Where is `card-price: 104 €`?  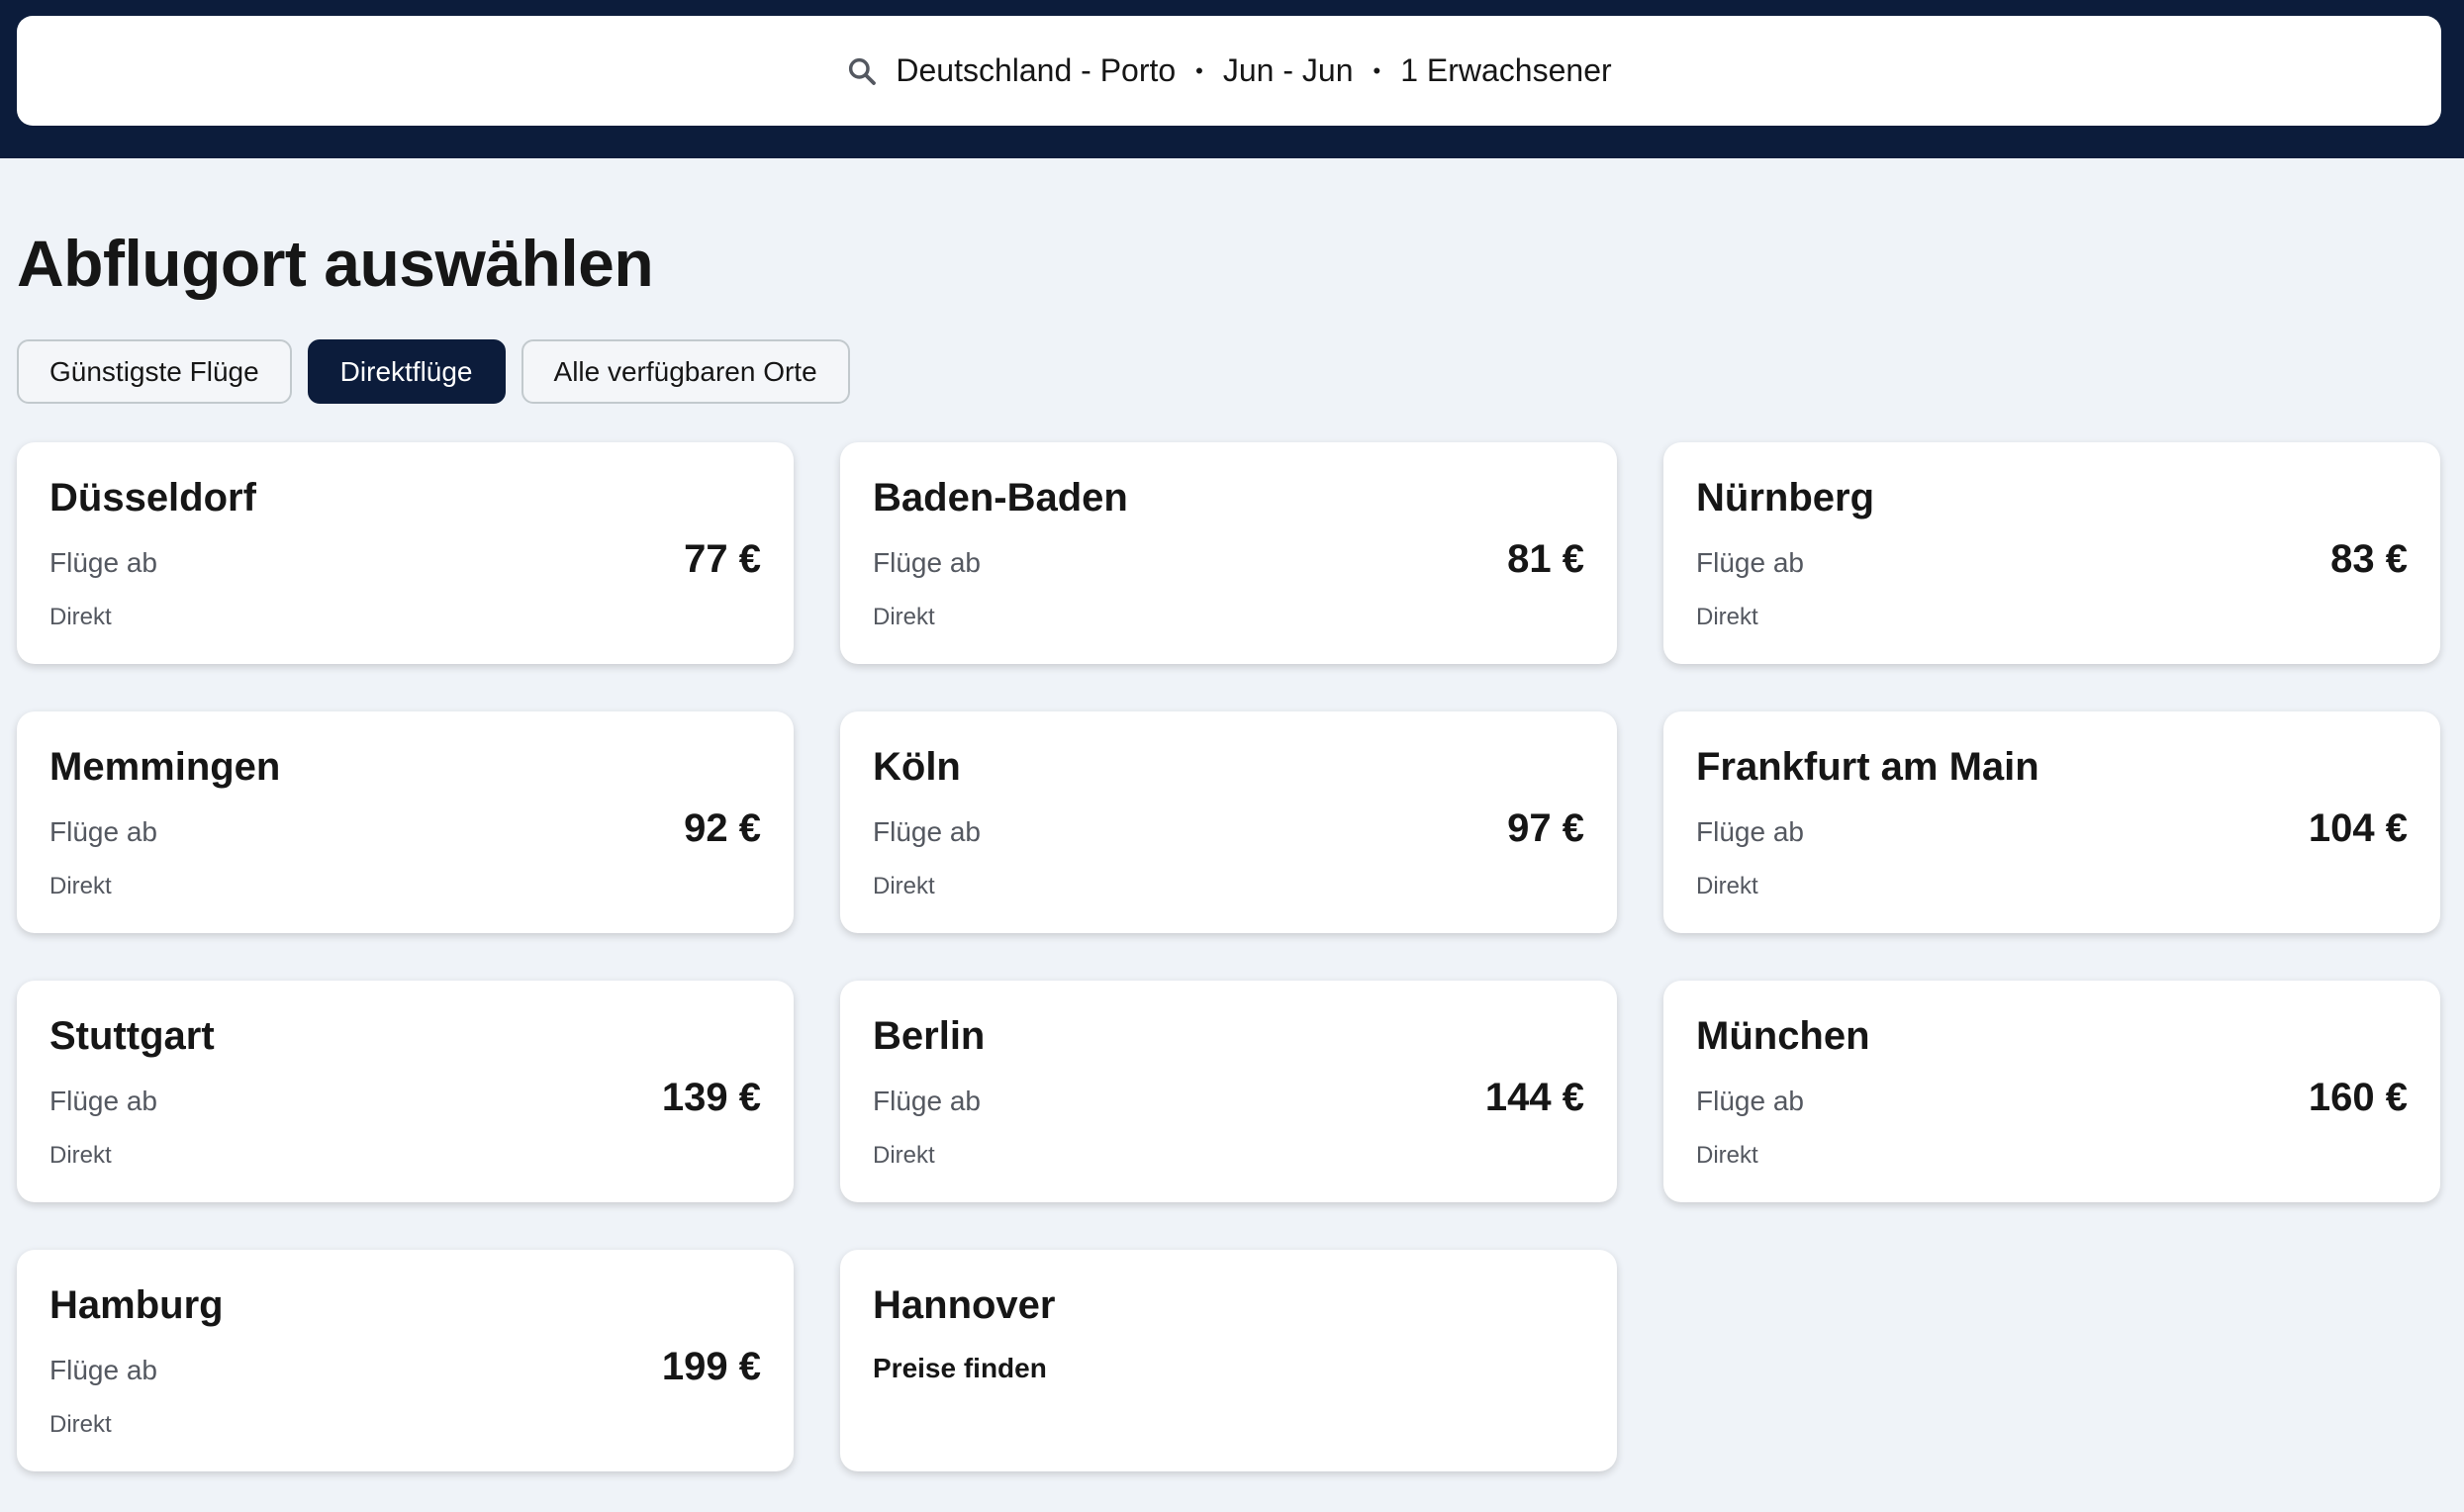 card-price: 104 € is located at coordinates (2358, 828).